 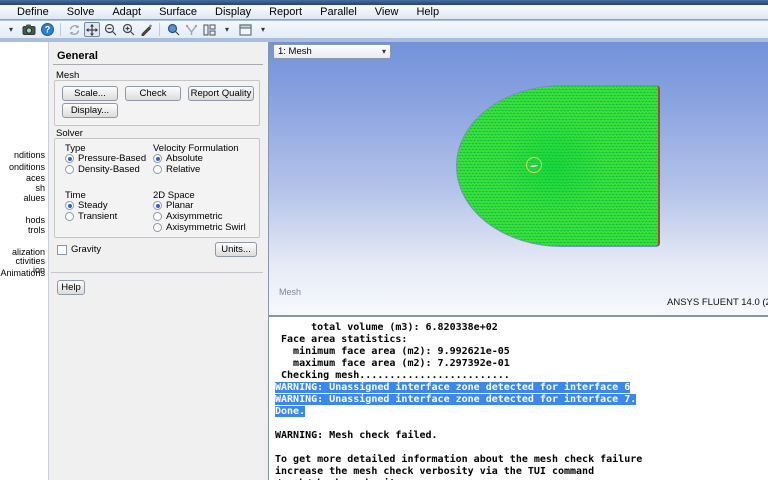 I want to click on tree-item-mesh-interfaces: aces, so click(x=35, y=178).